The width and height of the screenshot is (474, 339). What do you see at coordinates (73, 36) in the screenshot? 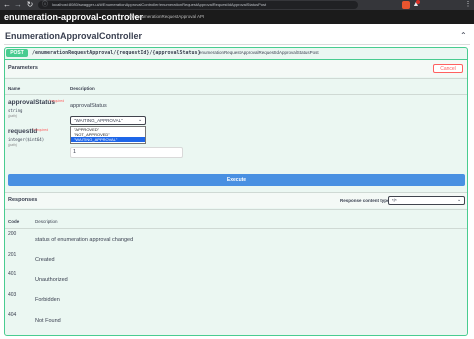
I see `section-title: EnumerationApprovalController` at bounding box center [73, 36].